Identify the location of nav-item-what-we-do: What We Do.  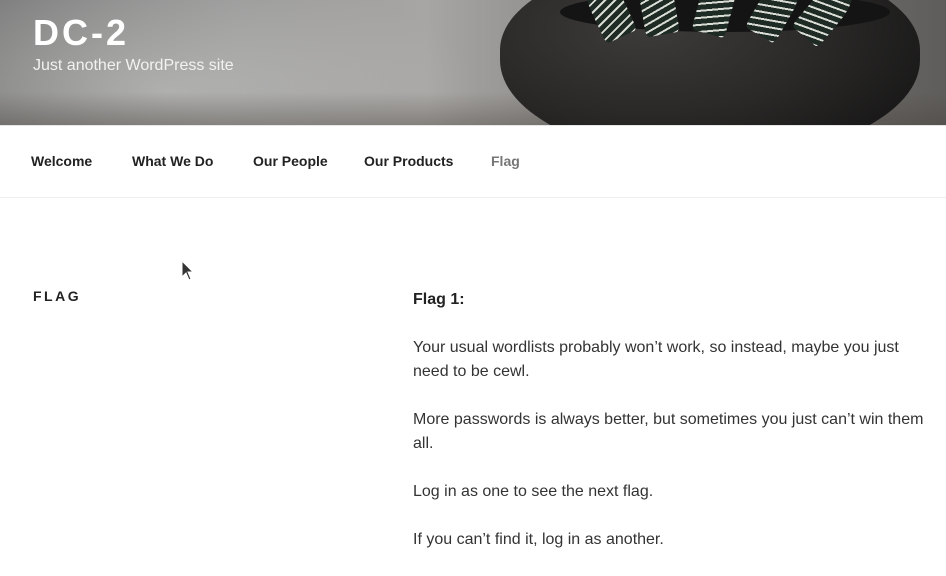
(172, 161).